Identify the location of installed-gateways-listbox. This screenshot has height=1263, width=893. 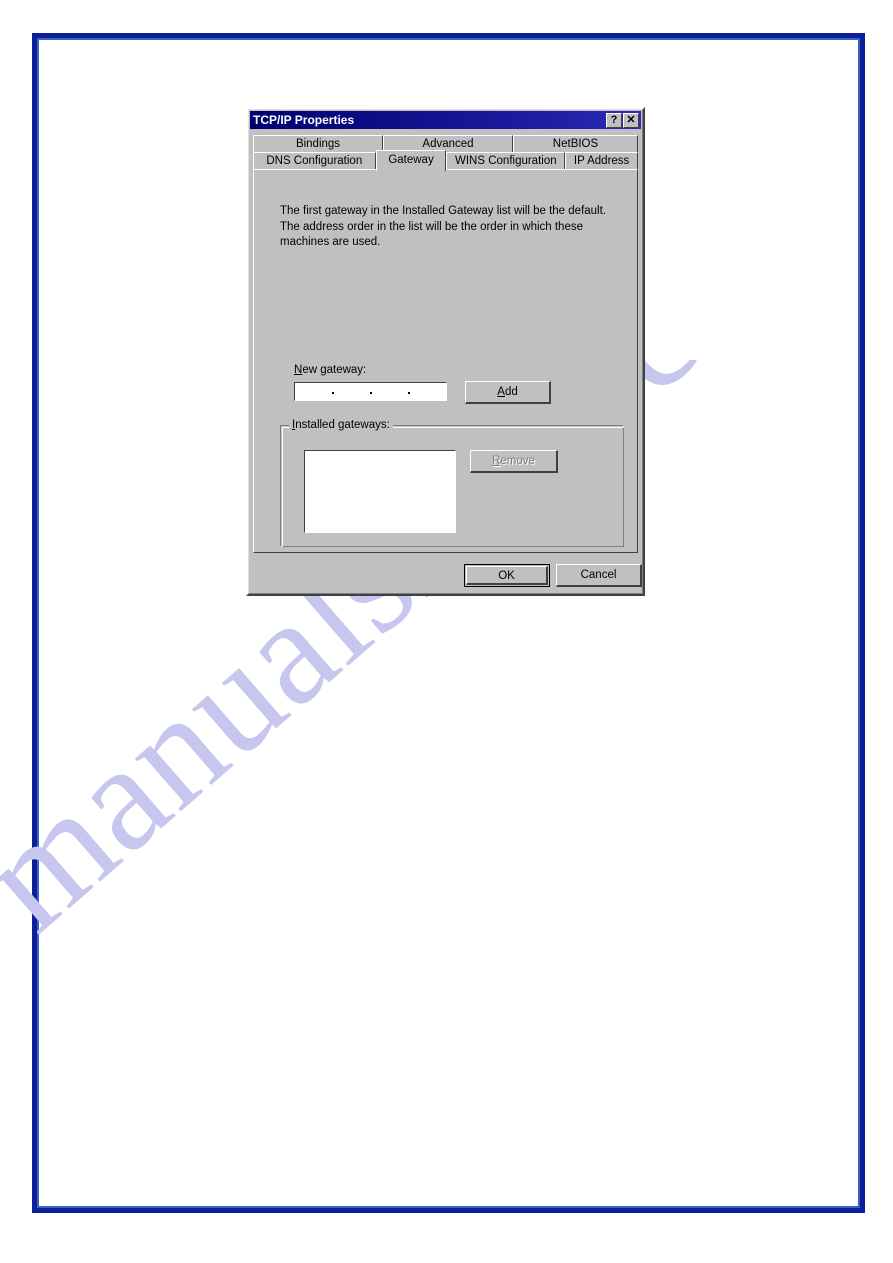
(380, 491).